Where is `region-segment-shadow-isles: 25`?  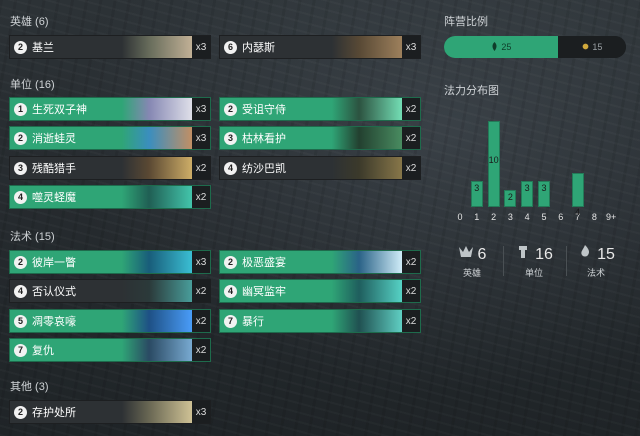 region-segment-shadow-isles: 25 is located at coordinates (501, 47).